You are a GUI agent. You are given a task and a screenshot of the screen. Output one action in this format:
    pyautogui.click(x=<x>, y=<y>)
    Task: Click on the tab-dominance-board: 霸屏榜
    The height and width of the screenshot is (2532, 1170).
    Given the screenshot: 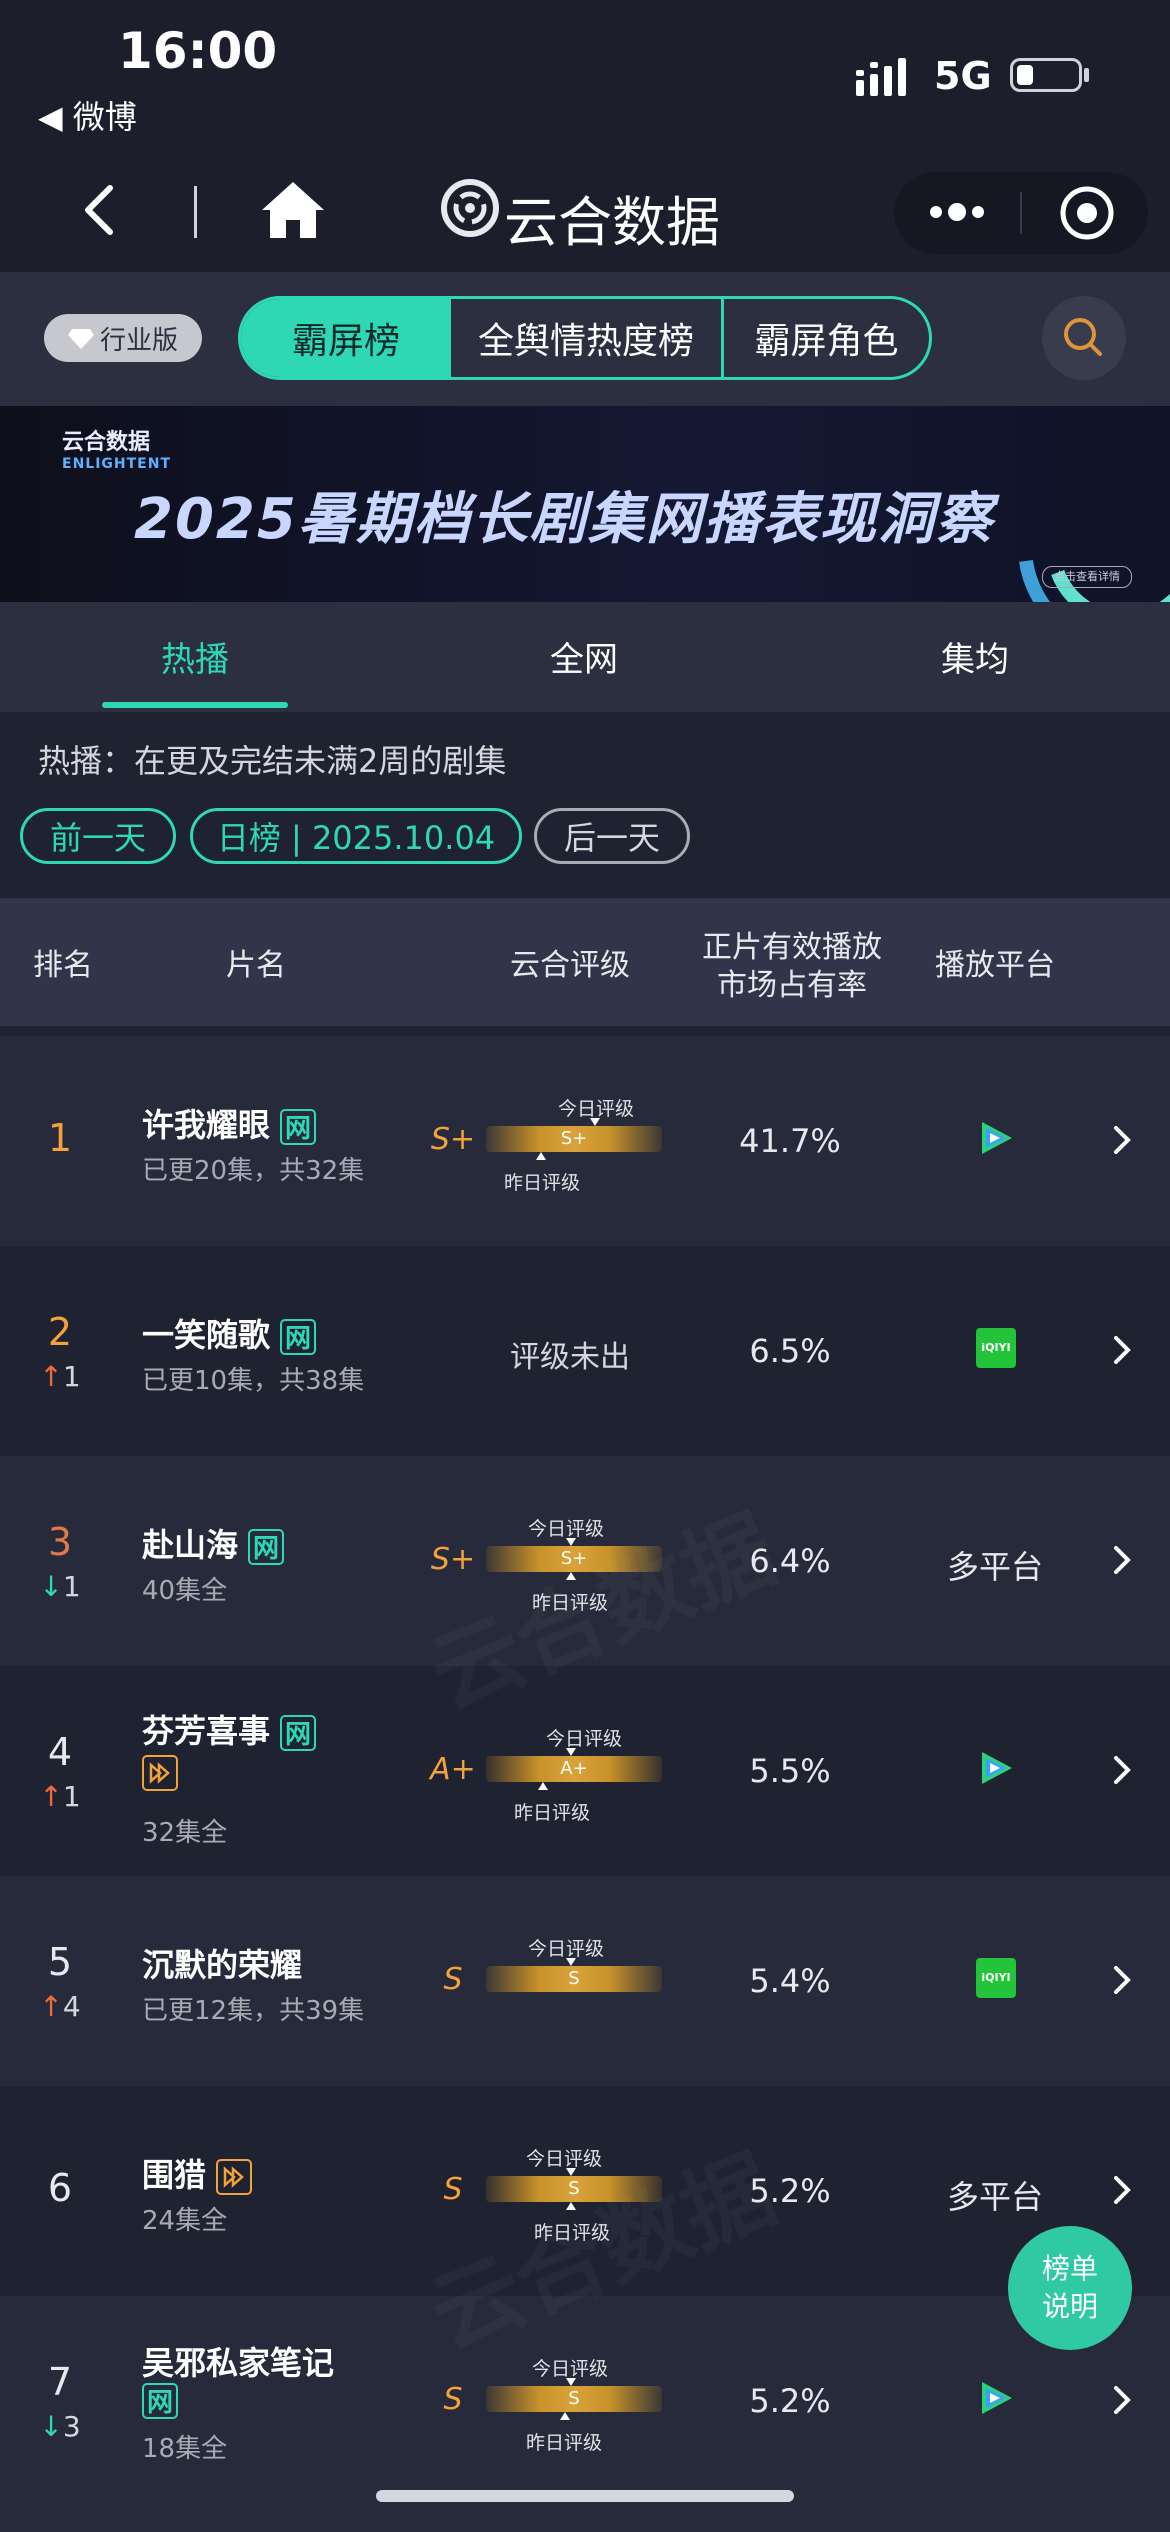 What is the action you would take?
    pyautogui.click(x=346, y=338)
    